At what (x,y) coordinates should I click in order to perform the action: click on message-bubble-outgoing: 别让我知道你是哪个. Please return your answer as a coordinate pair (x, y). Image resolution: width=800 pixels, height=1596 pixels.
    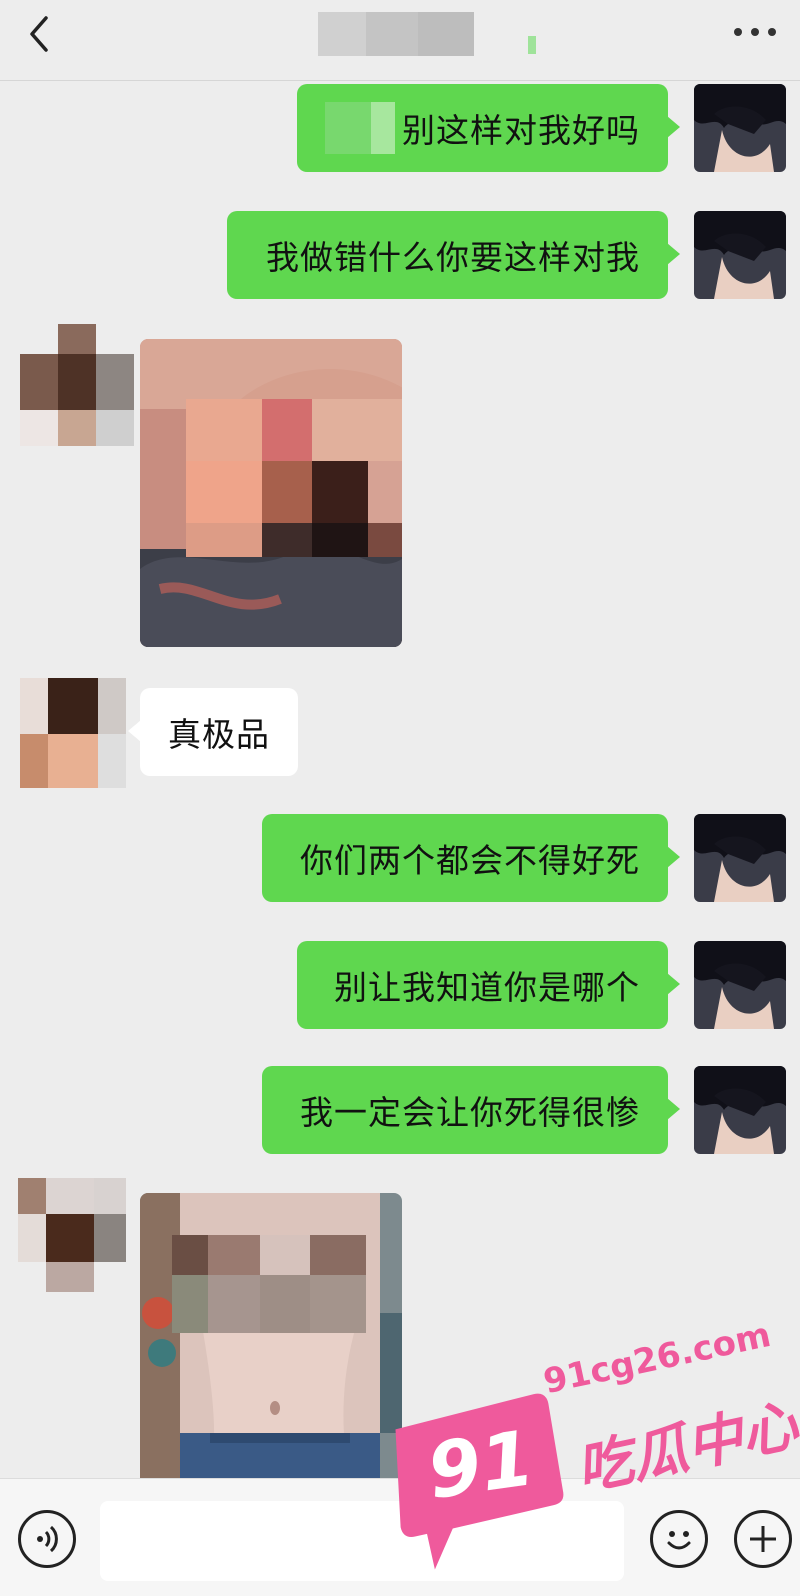
    Looking at the image, I should click on (488, 985).